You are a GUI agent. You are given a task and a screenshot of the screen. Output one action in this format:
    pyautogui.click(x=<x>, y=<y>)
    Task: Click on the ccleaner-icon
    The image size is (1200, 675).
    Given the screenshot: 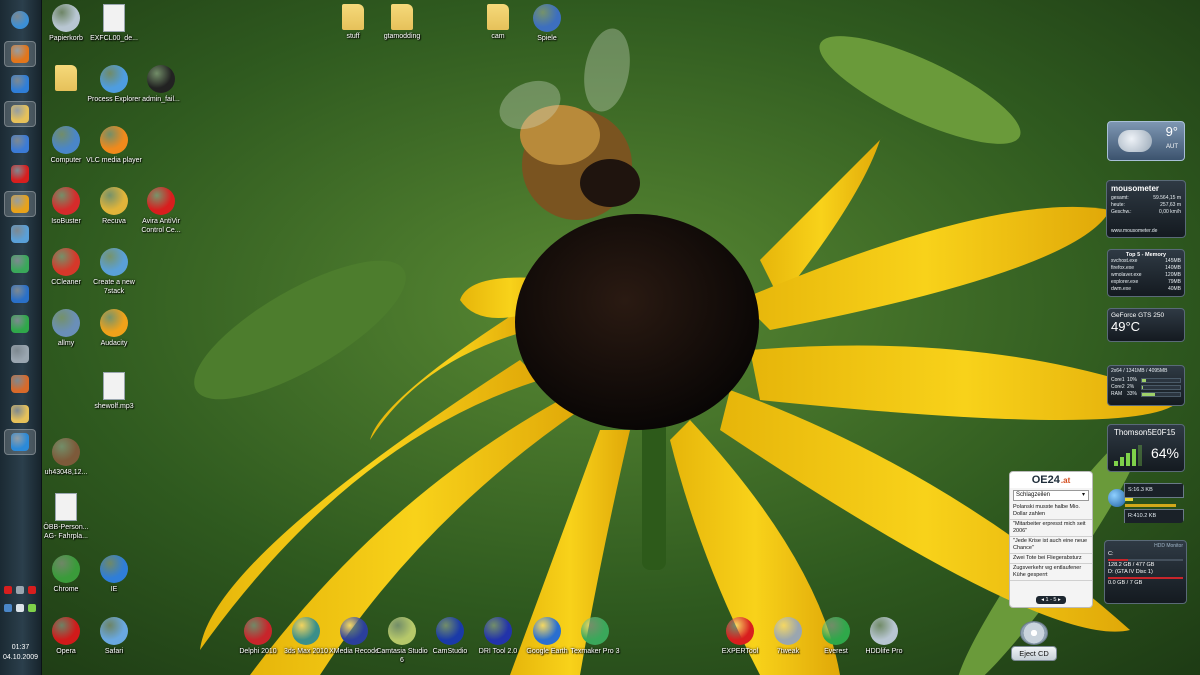 What is the action you would take?
    pyautogui.click(x=20, y=324)
    